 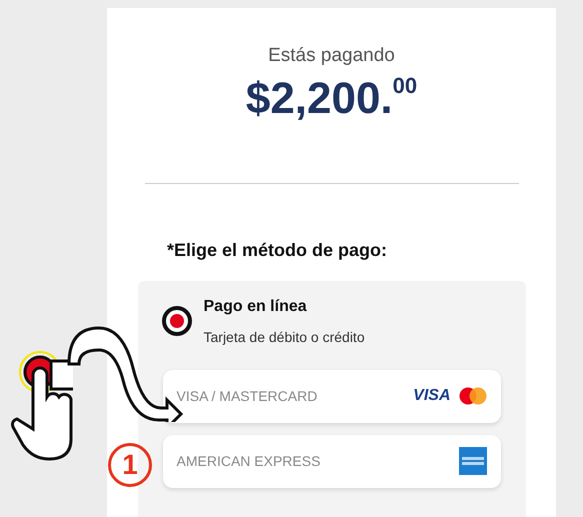 I want to click on card-option: VISA / MASTERCARD VISA, so click(x=331, y=396).